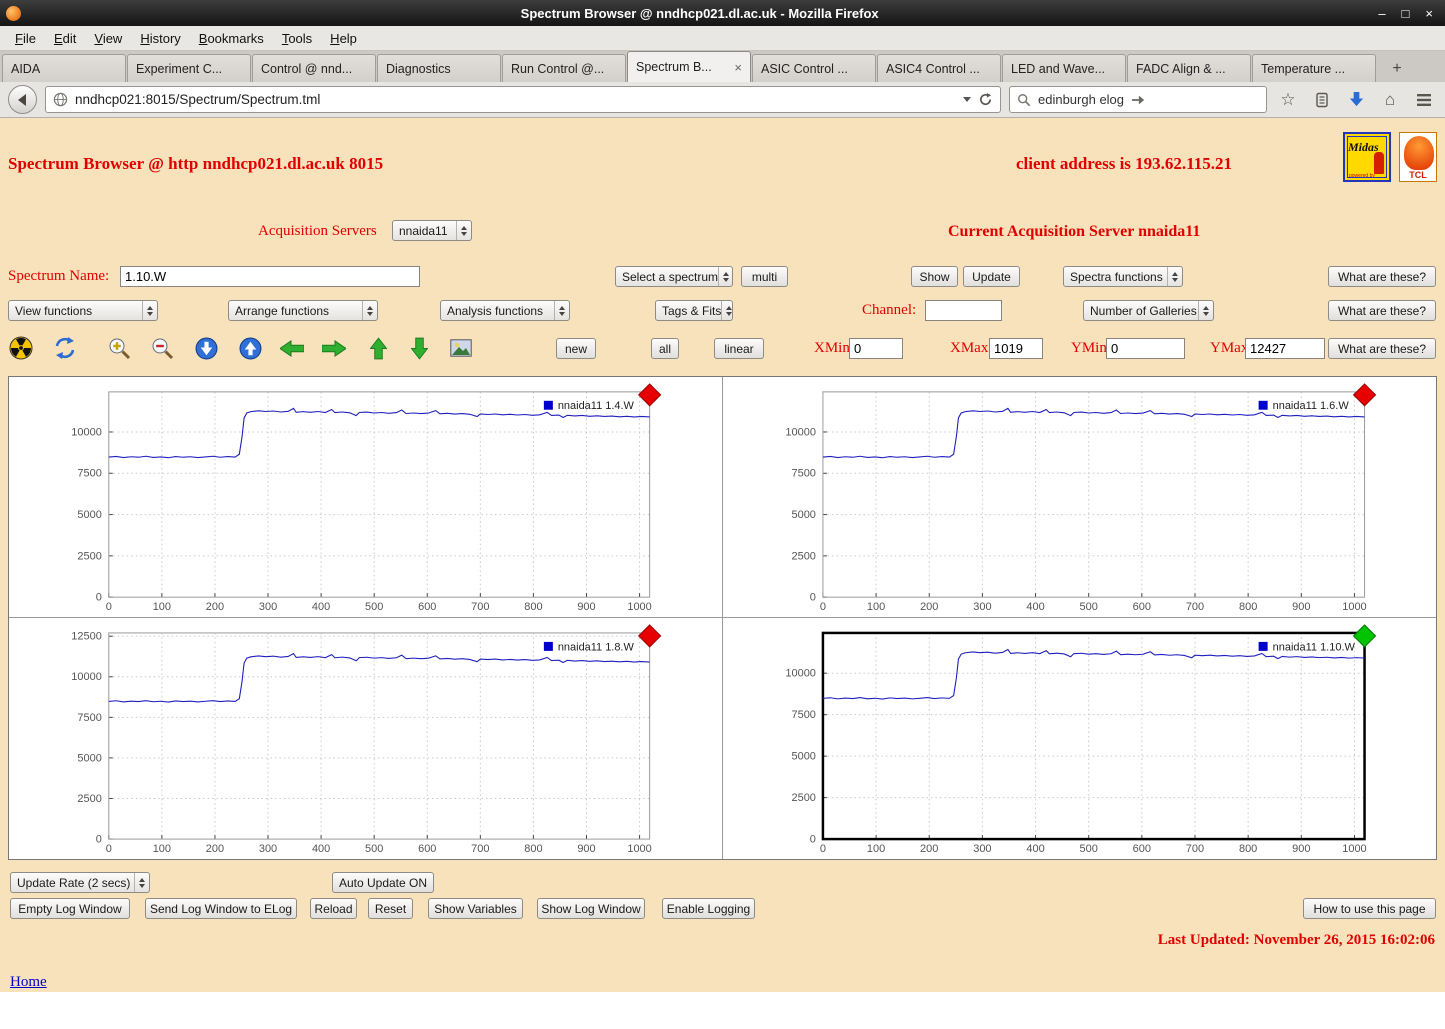 The image size is (1445, 1029). Describe the element at coordinates (1123, 276) in the screenshot. I see `spectra-functions-select: Spectra functions` at that location.